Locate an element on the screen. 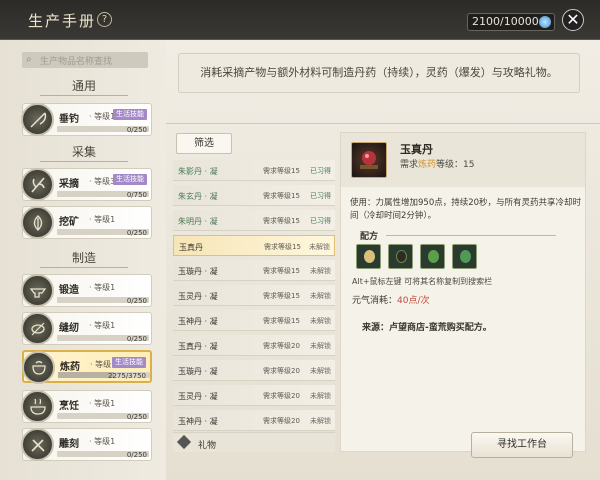 The height and width of the screenshot is (480, 600). help-icon: ? is located at coordinates (104, 19).